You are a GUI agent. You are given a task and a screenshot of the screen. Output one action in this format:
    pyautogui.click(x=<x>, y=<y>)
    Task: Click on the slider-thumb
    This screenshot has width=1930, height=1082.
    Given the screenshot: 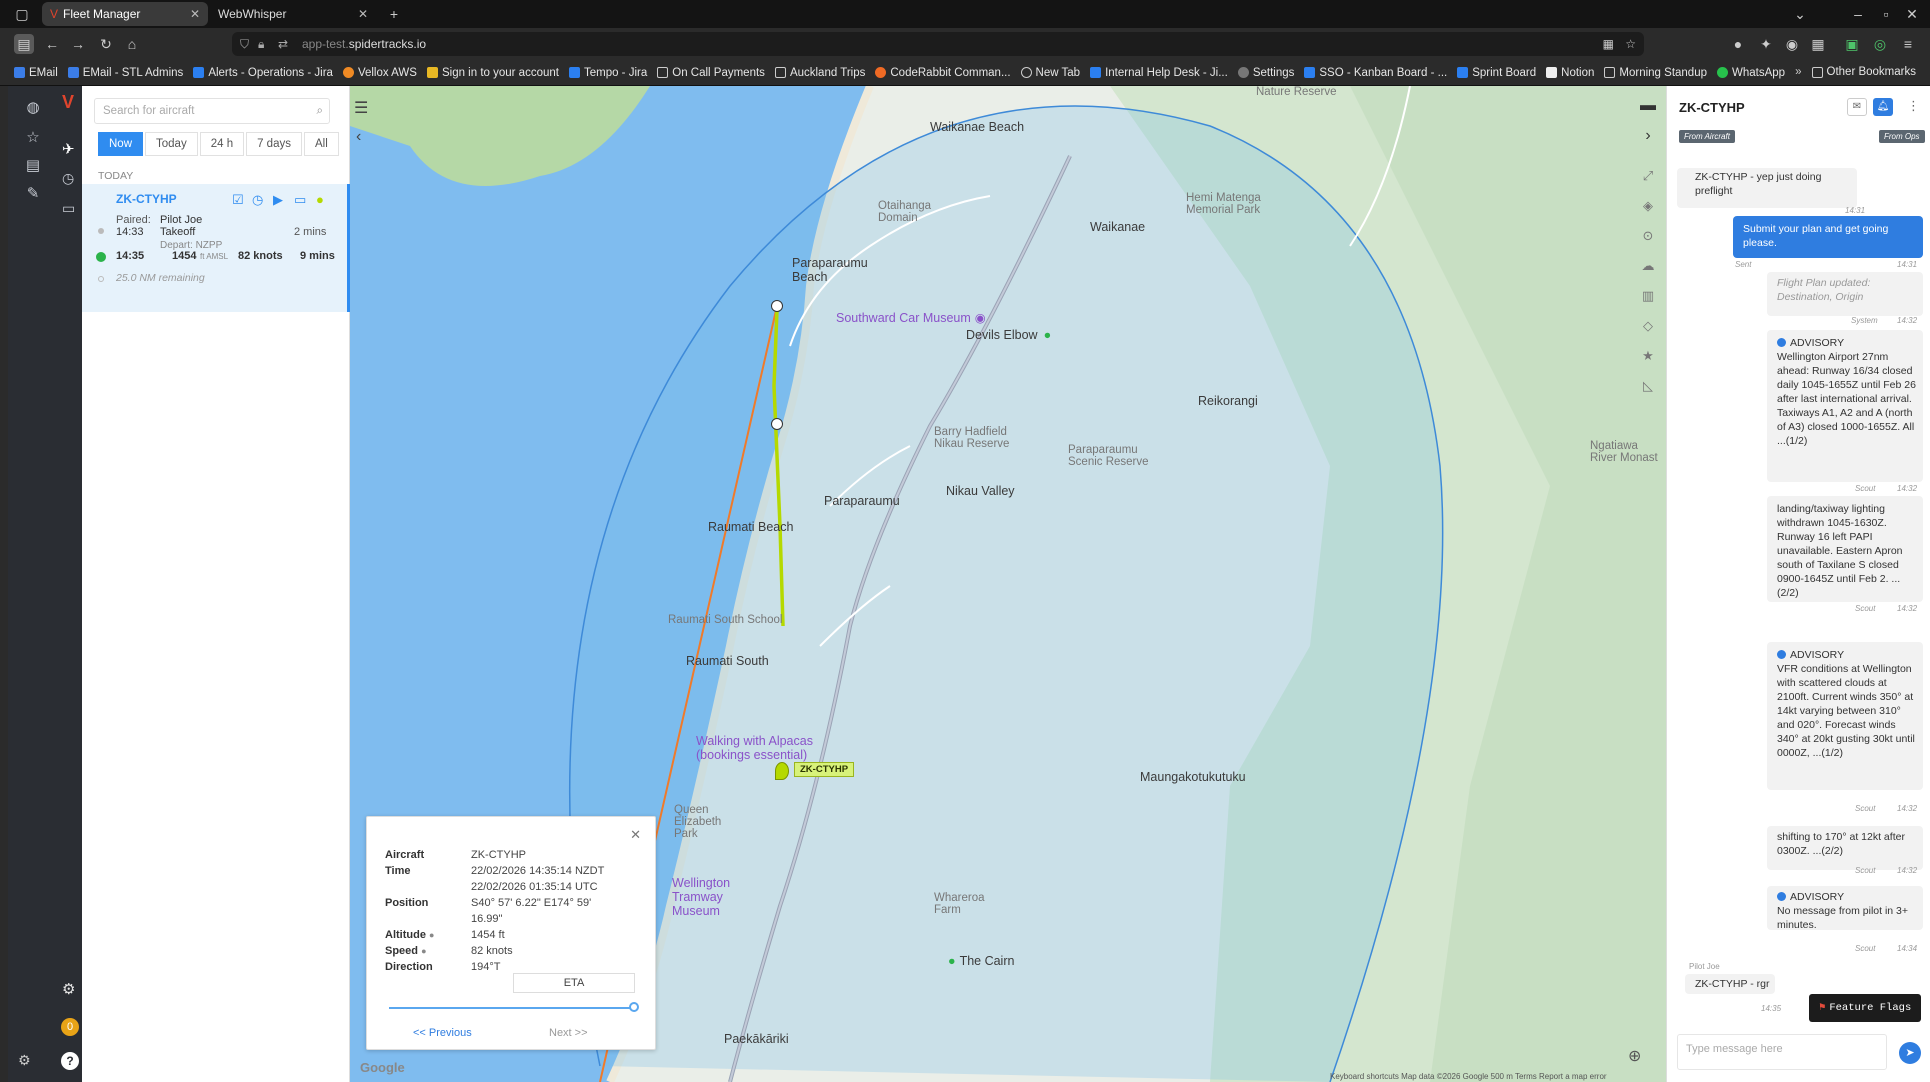 What is the action you would take?
    pyautogui.click(x=634, y=1007)
    